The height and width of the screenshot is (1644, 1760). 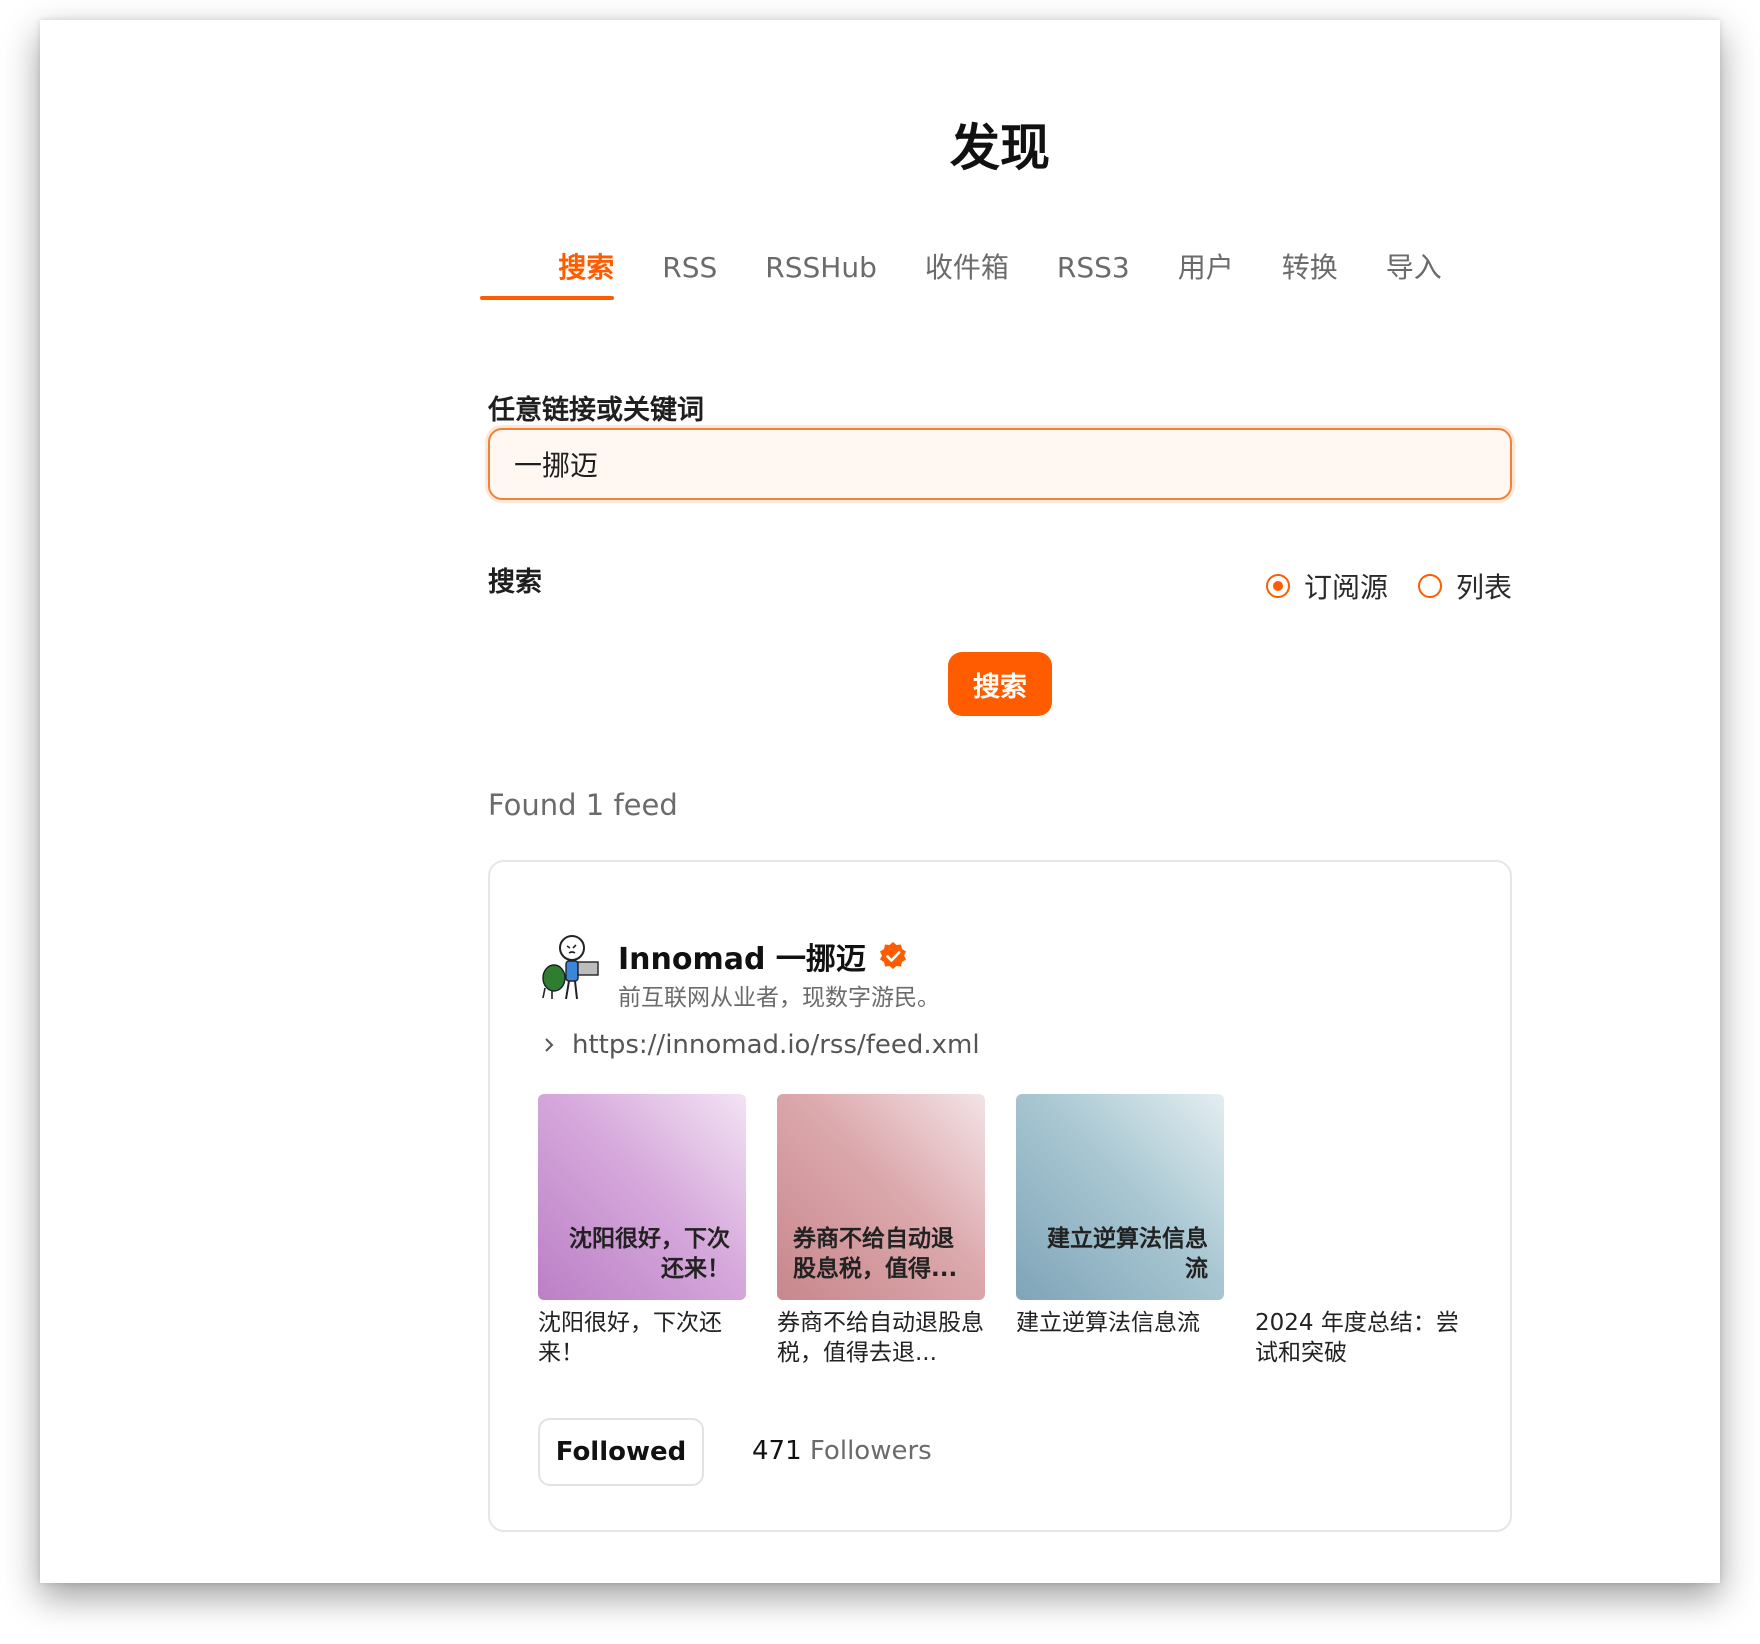 I want to click on tab-search: 搜索, so click(x=559, y=273).